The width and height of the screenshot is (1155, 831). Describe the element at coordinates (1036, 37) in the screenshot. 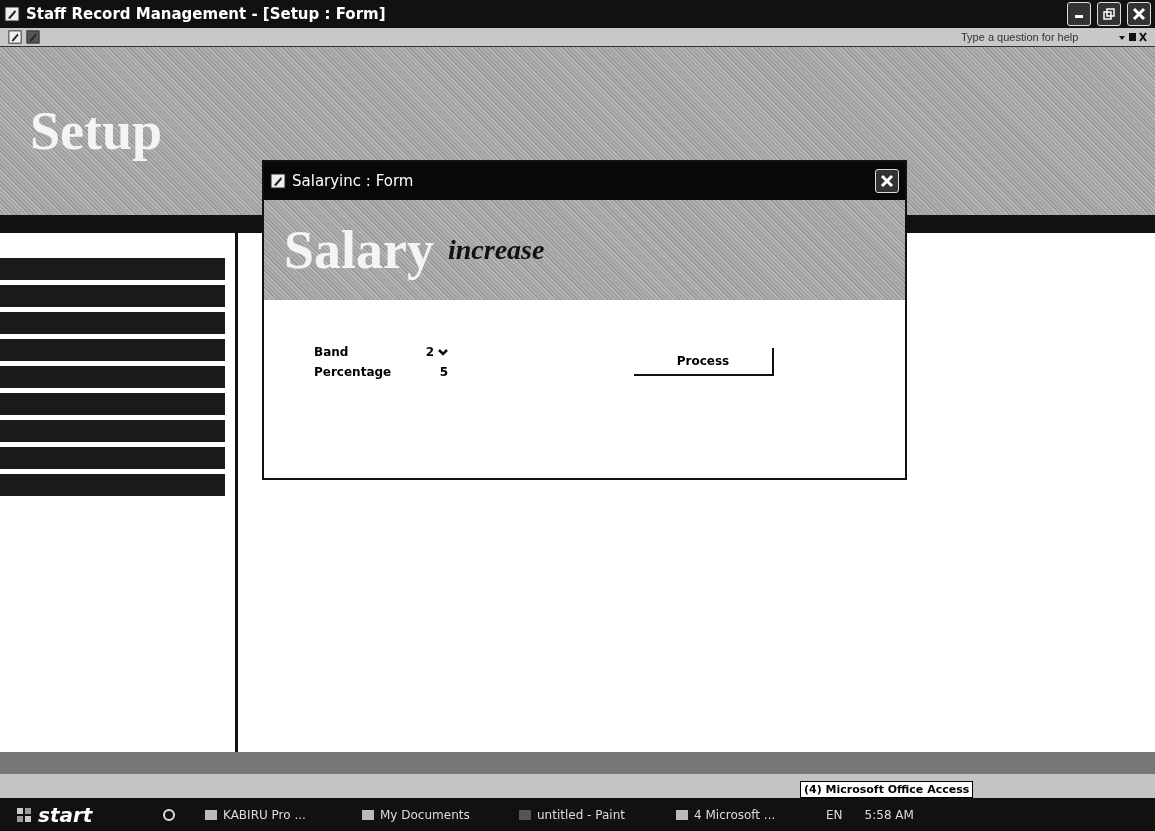

I see `help-field: Type a question for help` at that location.